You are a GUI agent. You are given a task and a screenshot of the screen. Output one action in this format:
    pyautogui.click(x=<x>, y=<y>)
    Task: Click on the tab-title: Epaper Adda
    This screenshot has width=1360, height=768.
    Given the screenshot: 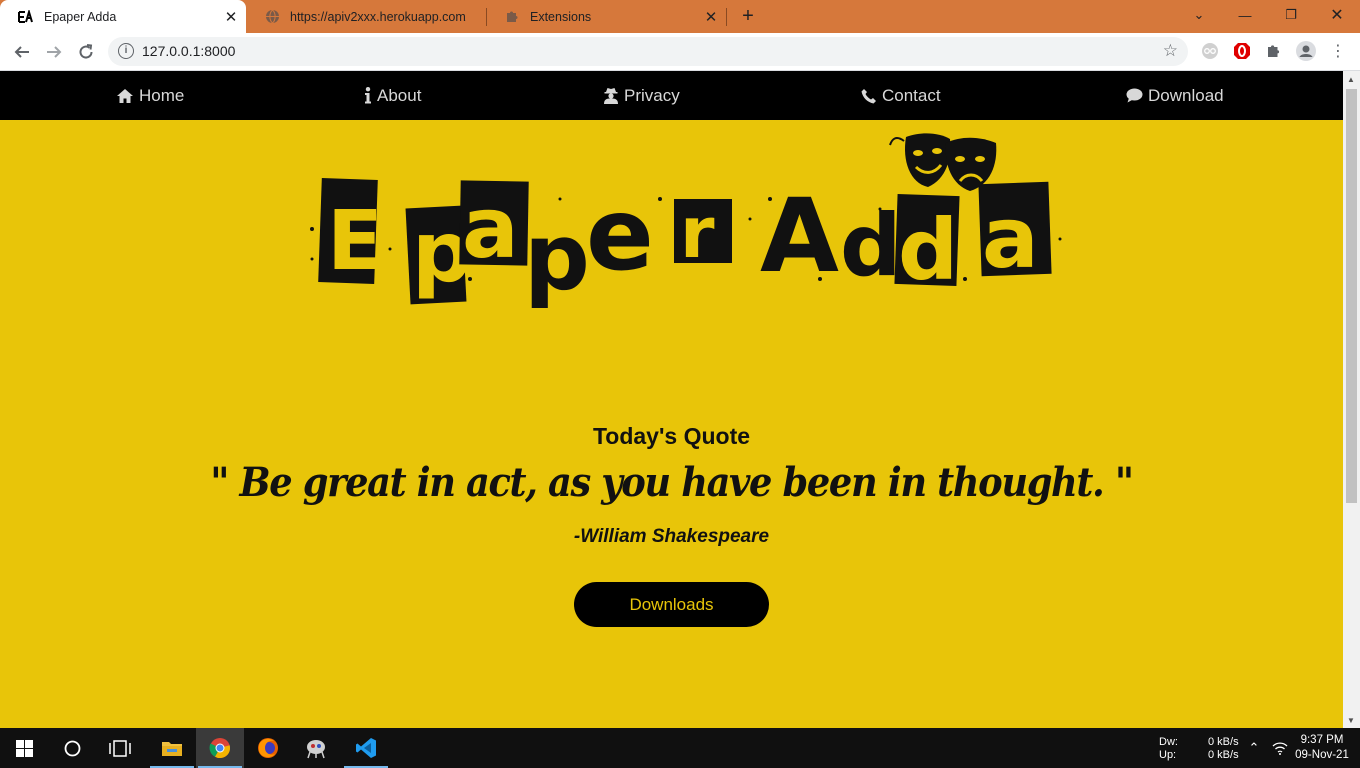 What is the action you would take?
    pyautogui.click(x=80, y=16)
    